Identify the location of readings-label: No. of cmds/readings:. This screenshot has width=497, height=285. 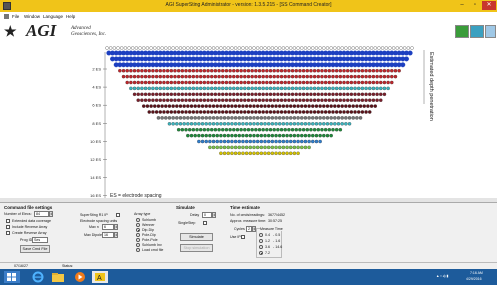
(247, 215).